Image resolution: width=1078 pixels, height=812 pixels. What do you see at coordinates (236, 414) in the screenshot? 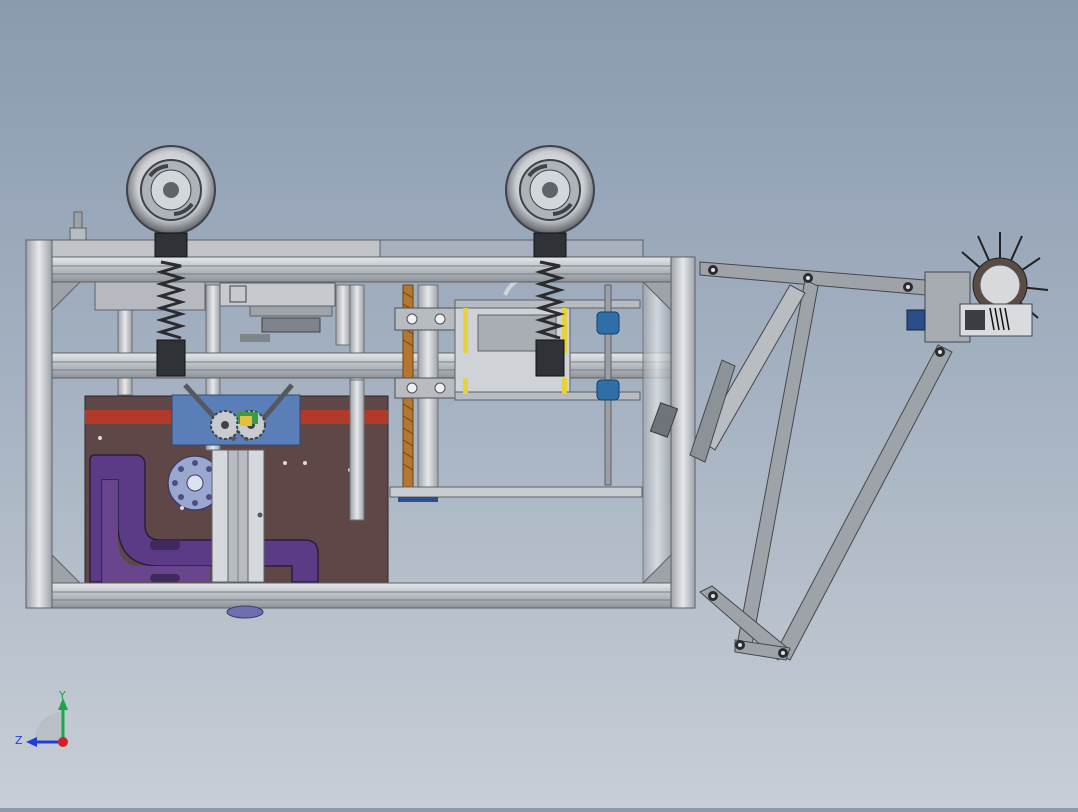
I see `gear-bracket` at bounding box center [236, 414].